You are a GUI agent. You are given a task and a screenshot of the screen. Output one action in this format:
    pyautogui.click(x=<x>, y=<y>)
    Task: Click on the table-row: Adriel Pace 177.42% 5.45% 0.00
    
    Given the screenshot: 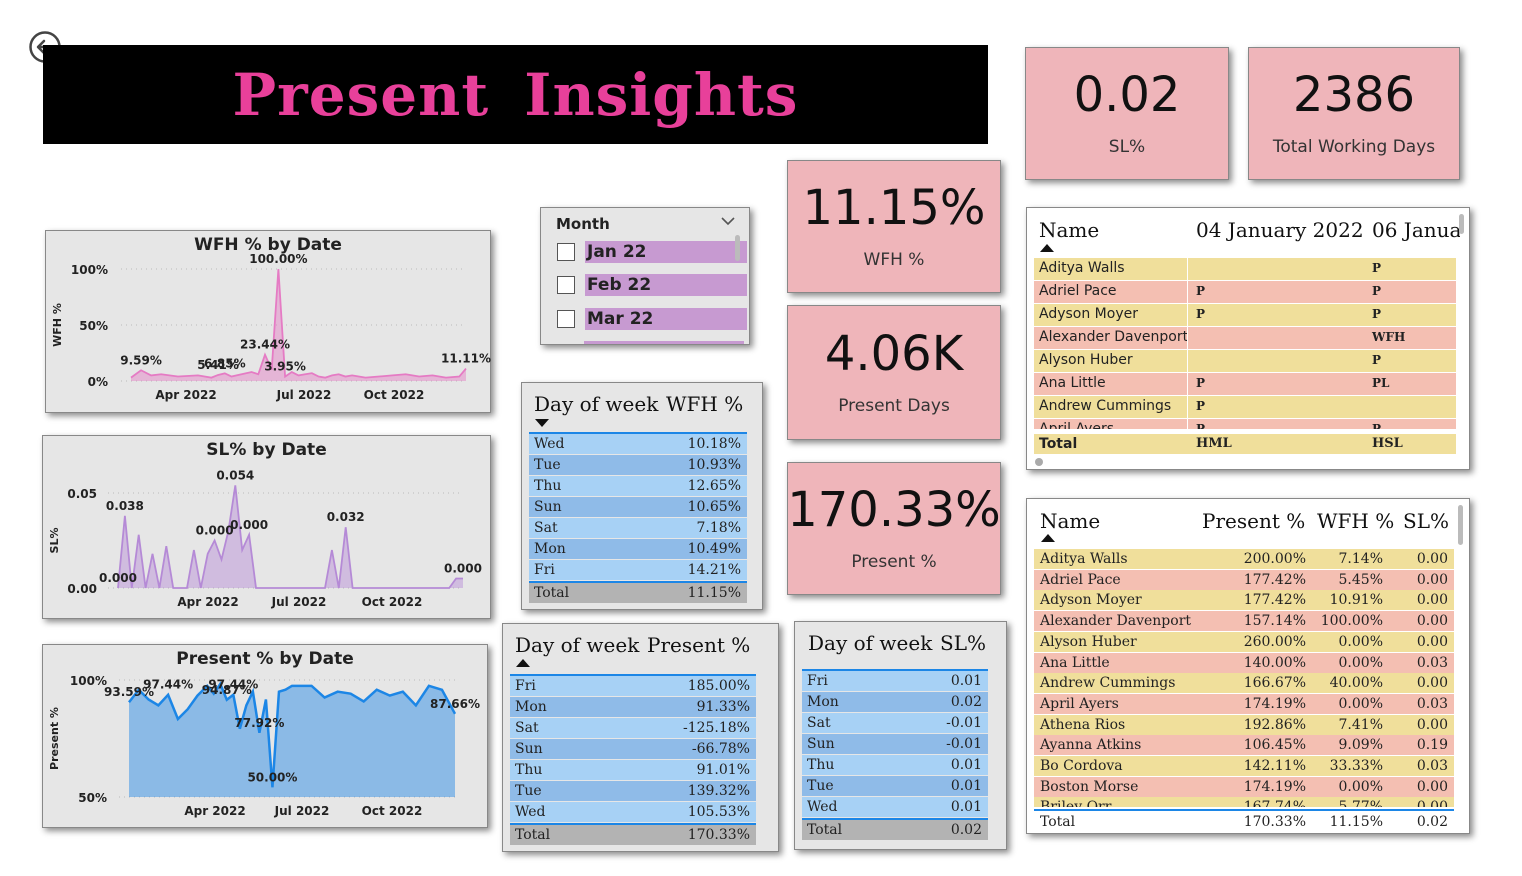 What is the action you would take?
    pyautogui.click(x=1244, y=579)
    